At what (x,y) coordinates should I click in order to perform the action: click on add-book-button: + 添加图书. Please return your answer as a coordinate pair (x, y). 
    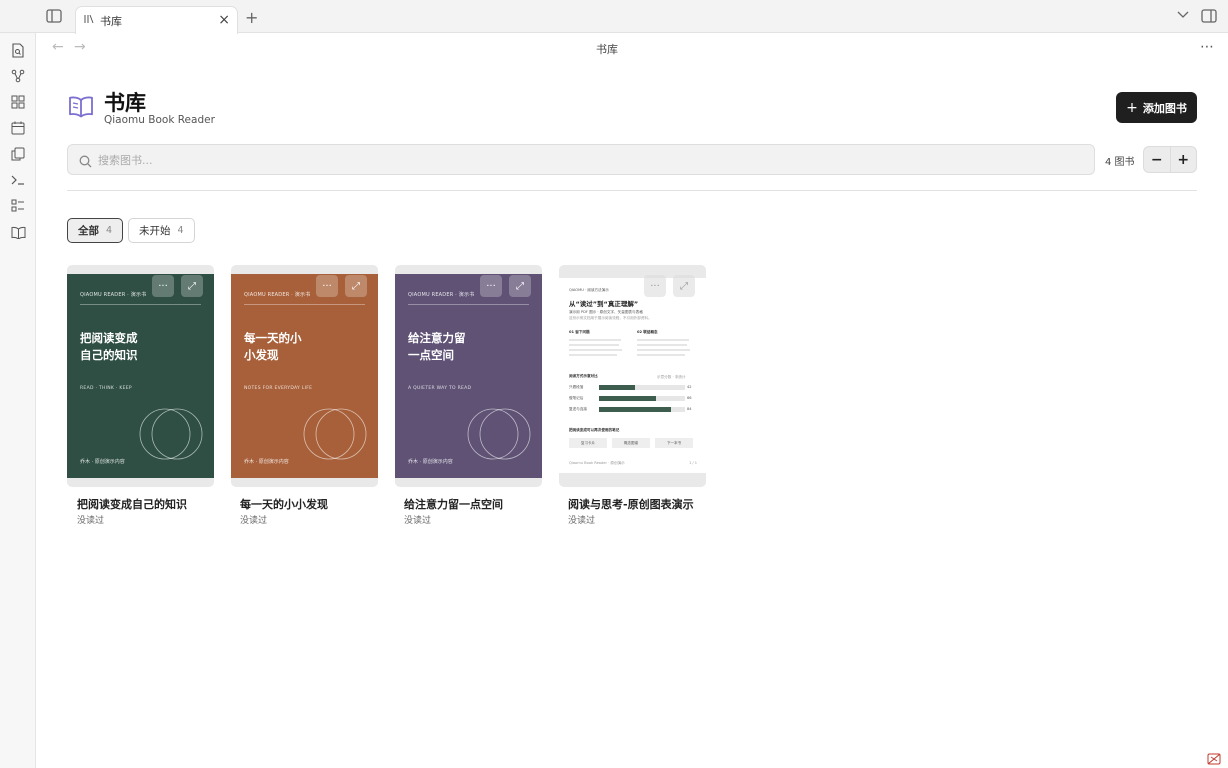
    Looking at the image, I should click on (1156, 107).